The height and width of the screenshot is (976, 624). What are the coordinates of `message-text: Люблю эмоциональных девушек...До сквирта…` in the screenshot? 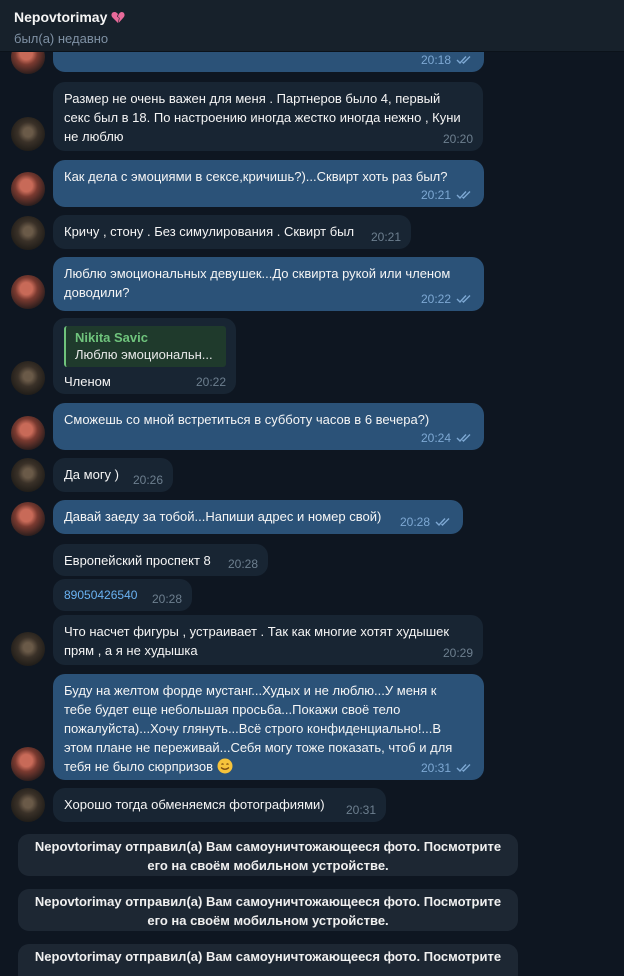 It's located at (257, 283).